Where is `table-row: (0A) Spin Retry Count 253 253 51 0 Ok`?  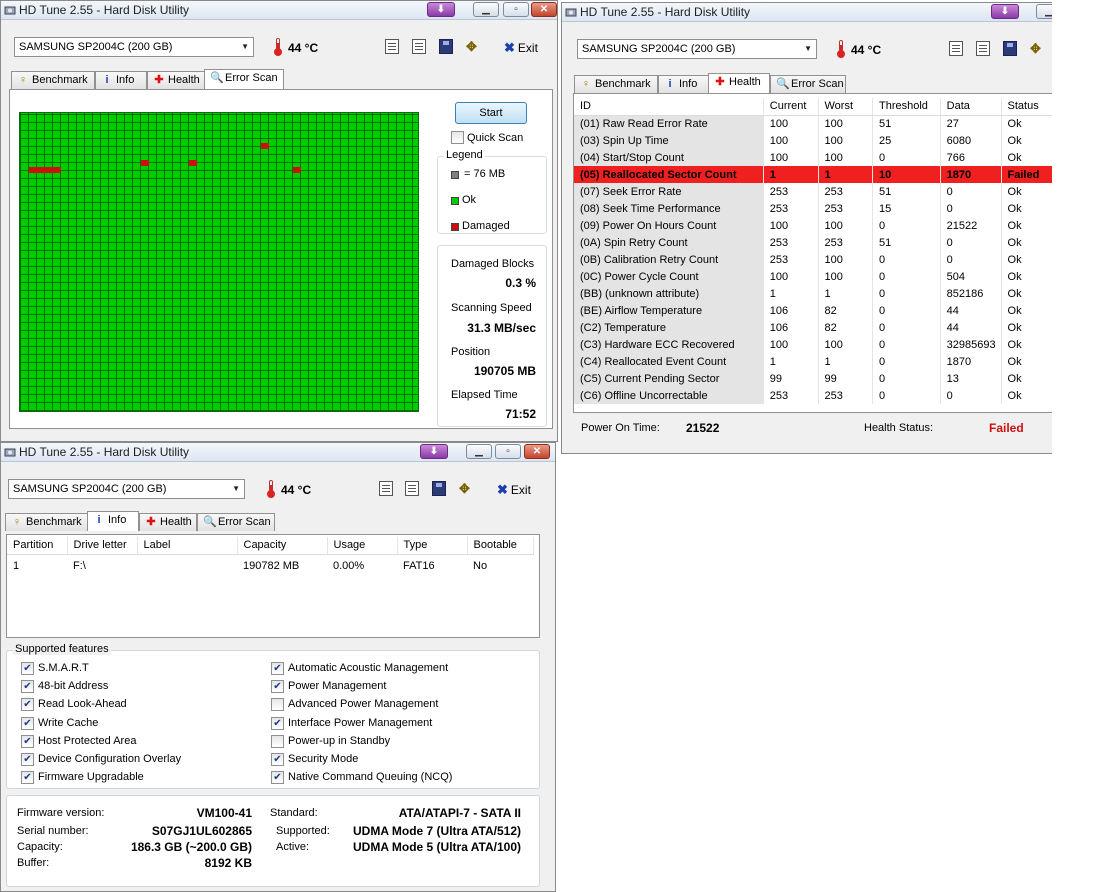 table-row: (0A) Spin Retry Count 253 253 51 0 Ok is located at coordinates (813, 242).